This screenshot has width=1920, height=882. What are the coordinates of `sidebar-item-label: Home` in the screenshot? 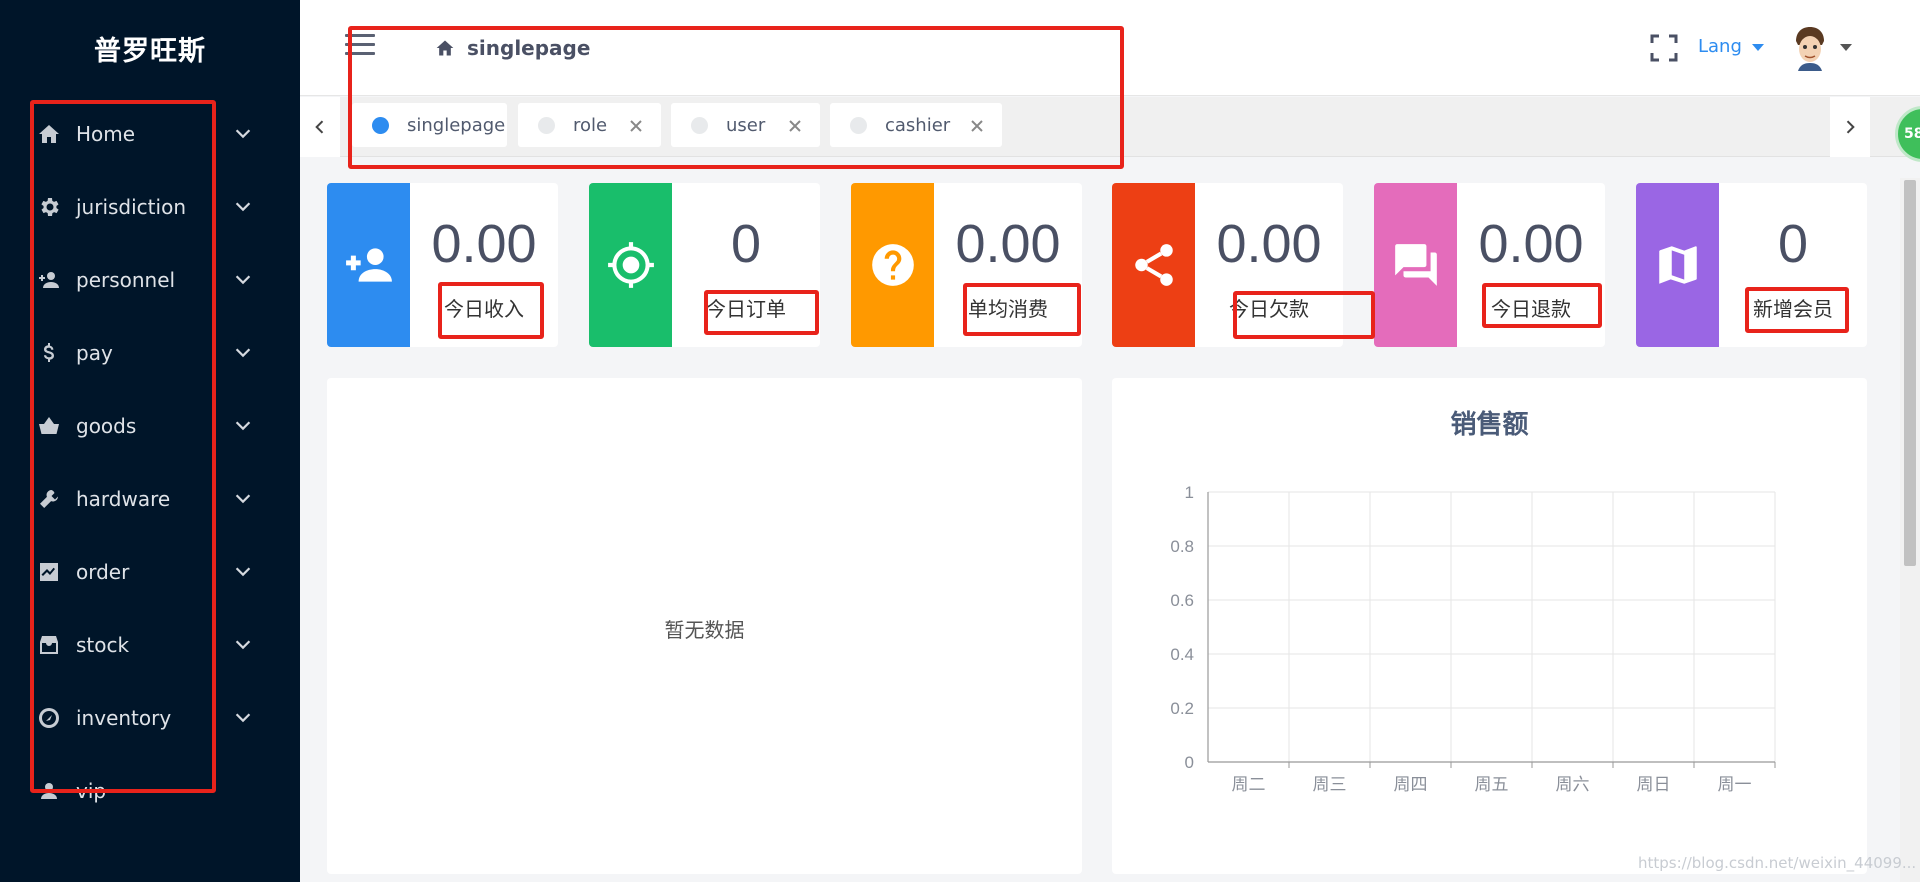 It's located at (106, 133).